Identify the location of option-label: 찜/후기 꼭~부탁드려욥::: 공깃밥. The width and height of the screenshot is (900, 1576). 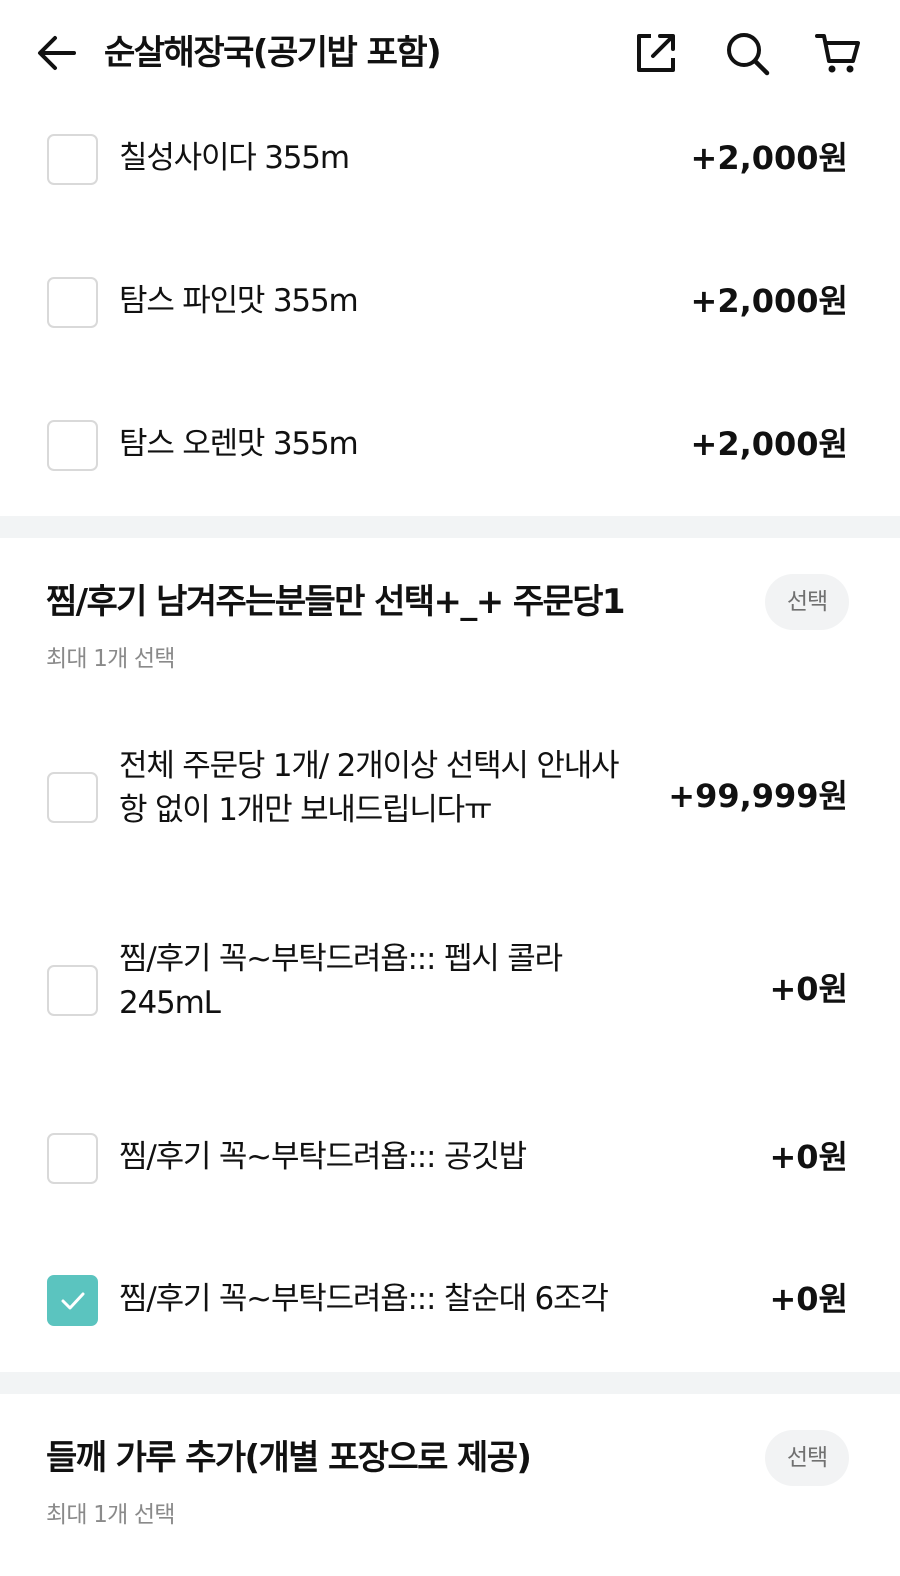
(323, 1157).